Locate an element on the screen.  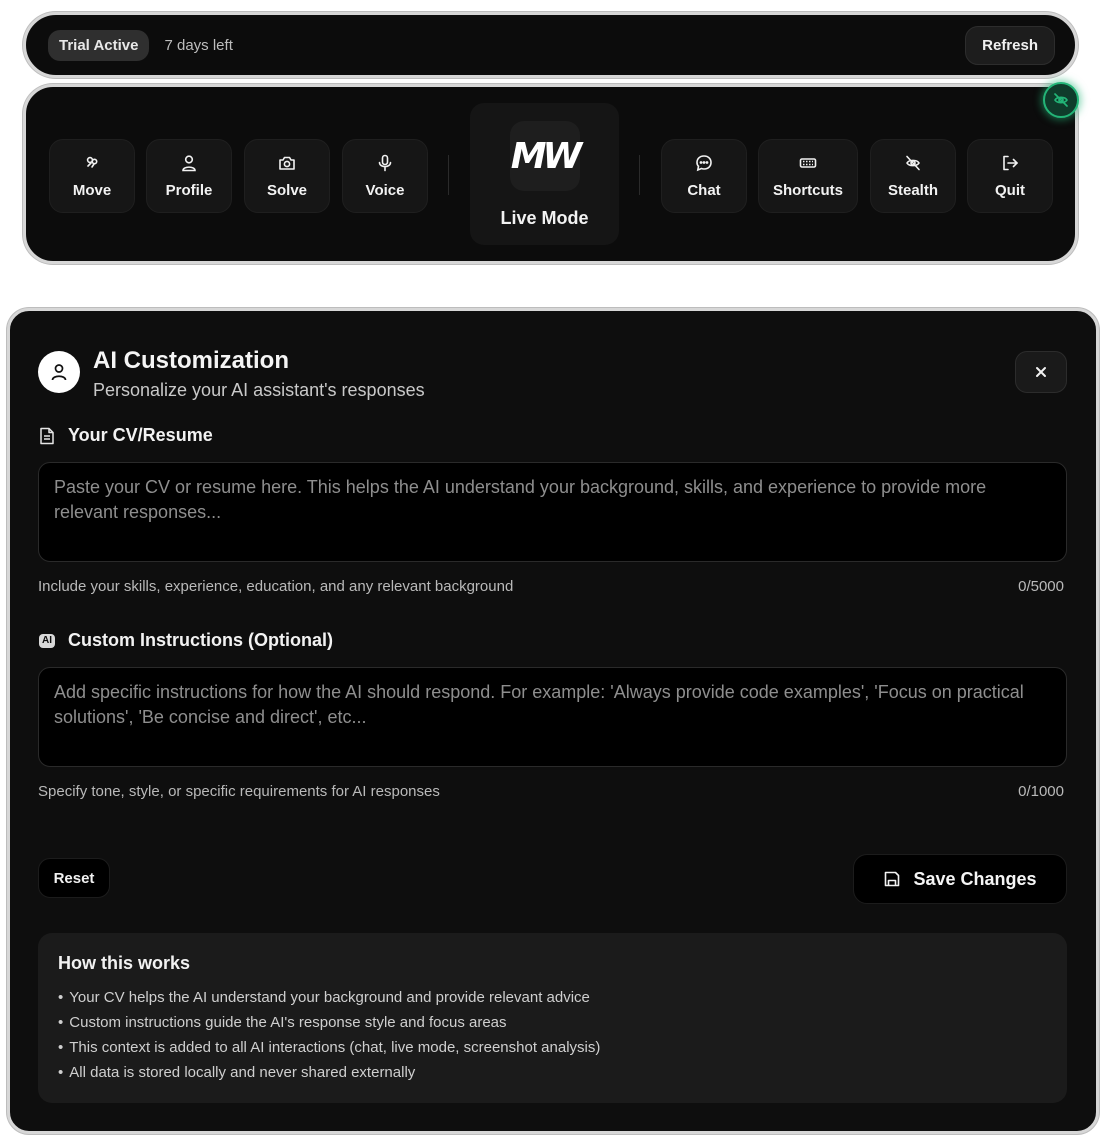
cv-label-text: Your CV/Resume is located at coordinates (140, 435).